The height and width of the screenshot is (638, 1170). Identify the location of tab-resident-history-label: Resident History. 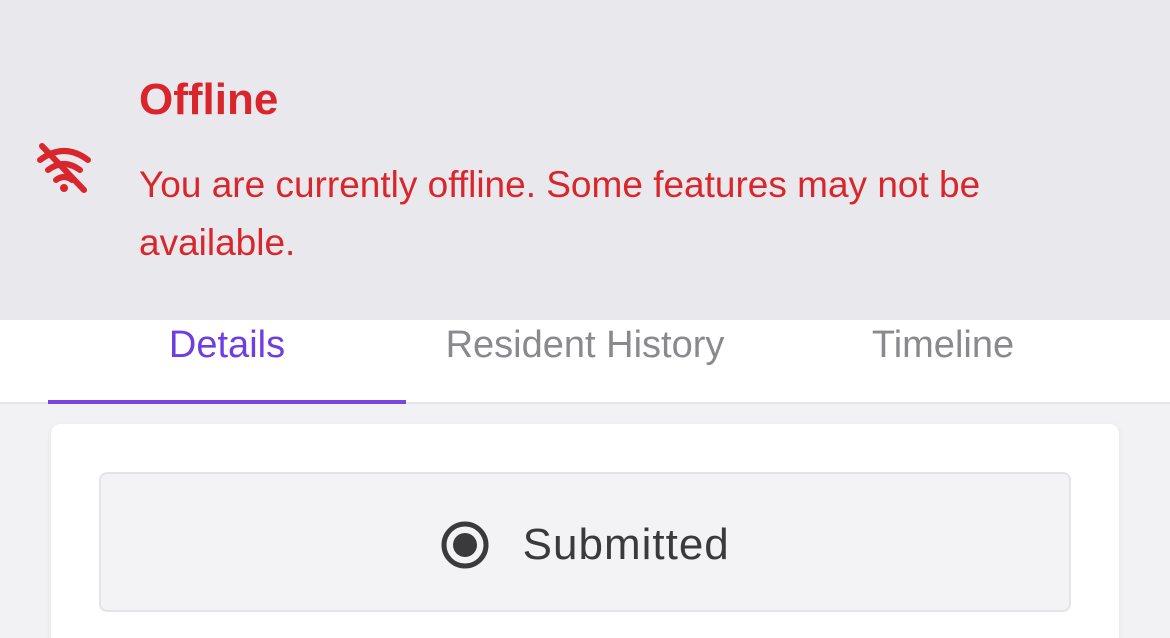
(585, 345).